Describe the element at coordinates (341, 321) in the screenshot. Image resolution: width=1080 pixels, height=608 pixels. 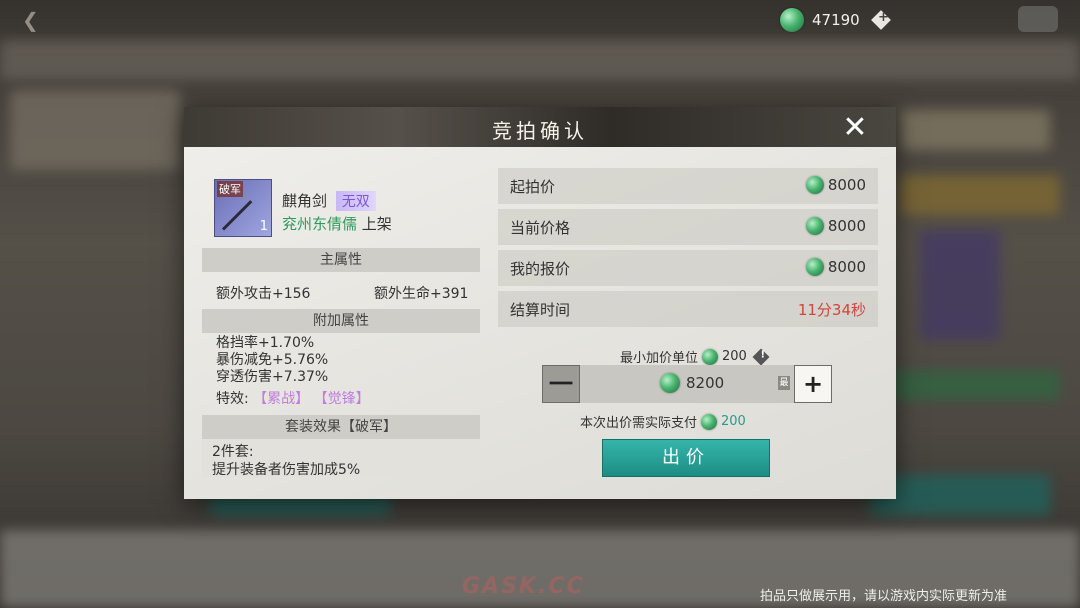
I see `extra-attr-header: 附加属性` at that location.